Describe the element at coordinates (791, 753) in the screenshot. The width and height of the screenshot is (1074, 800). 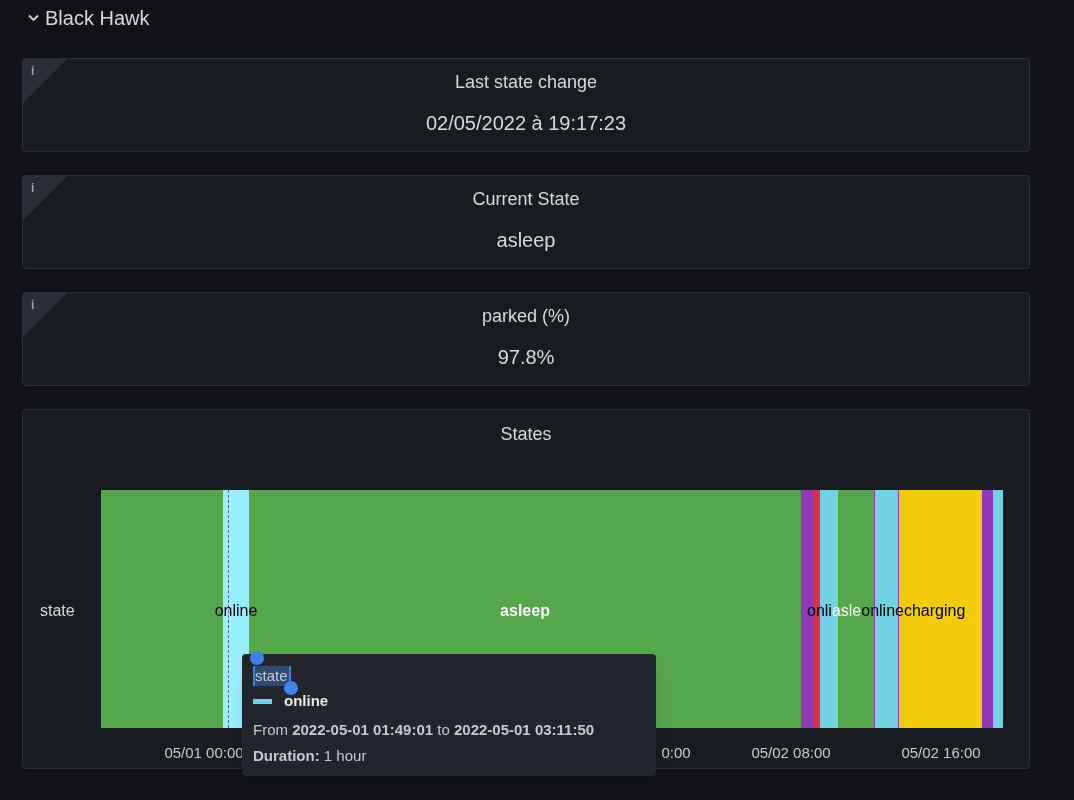
I see `axis-tick-label: 05/02 08:00` at that location.